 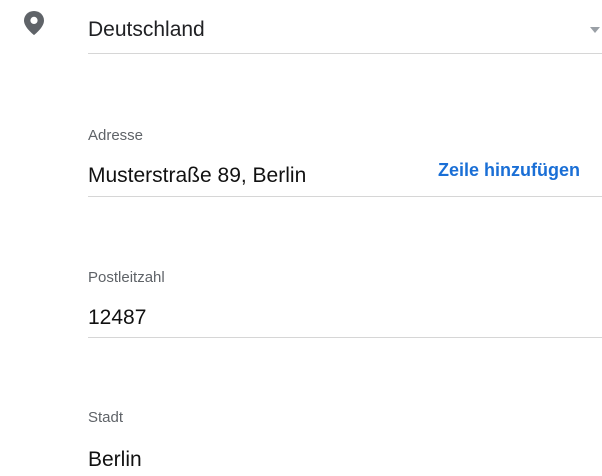 What do you see at coordinates (509, 170) in the screenshot?
I see `add-line-link: Zeile hinzufügen` at bounding box center [509, 170].